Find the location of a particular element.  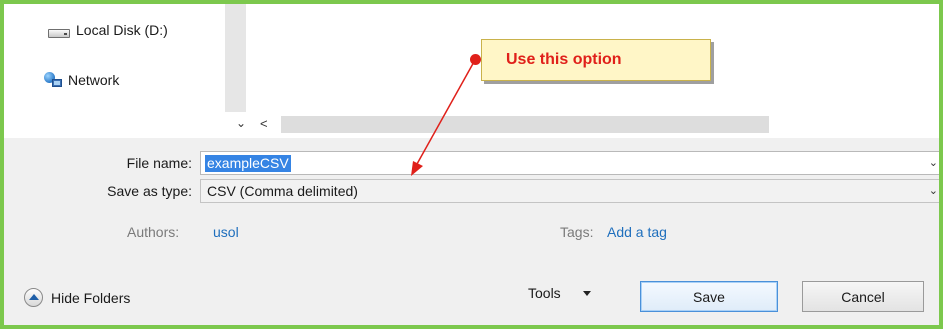

hide-folders-button: Hide Folders is located at coordinates (77, 297).